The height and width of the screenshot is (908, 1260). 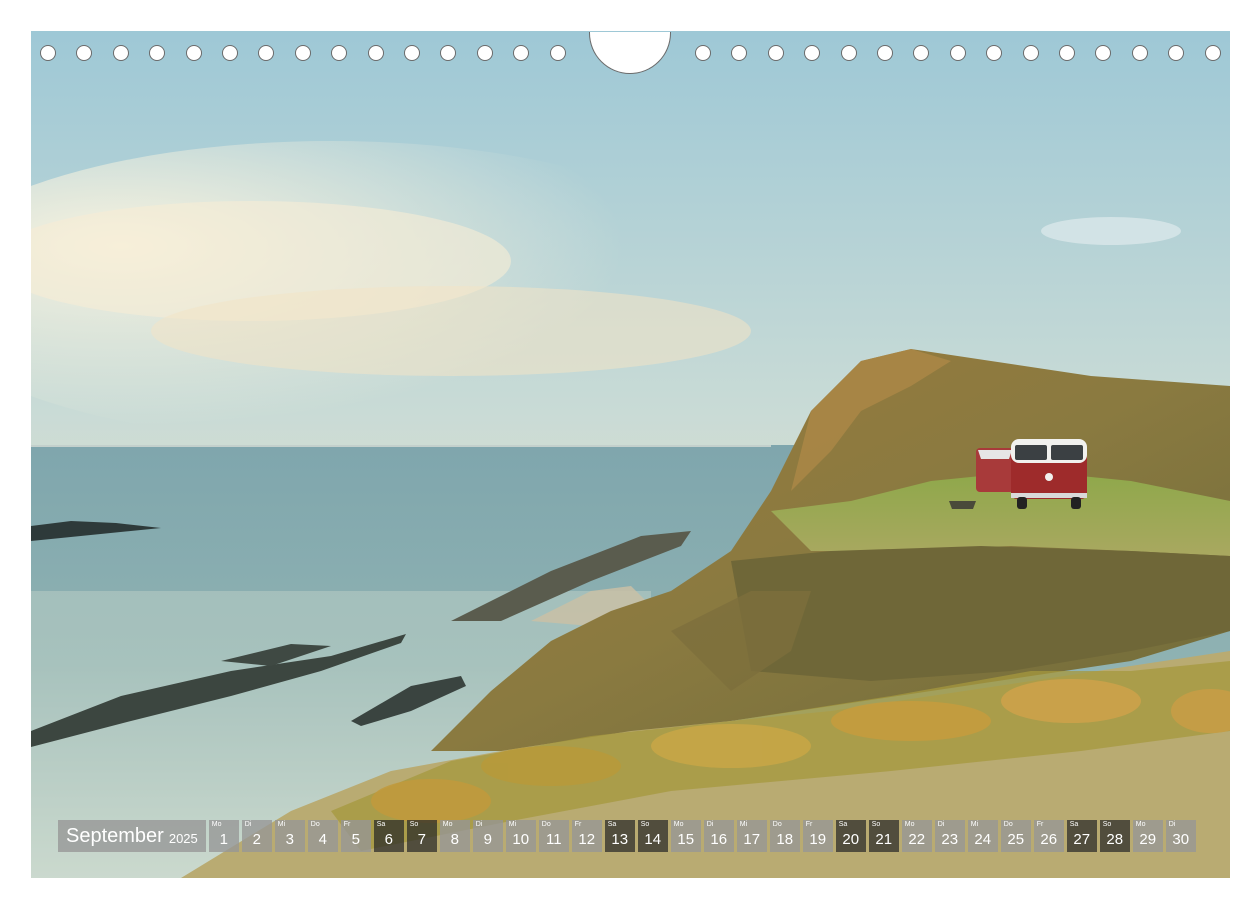 What do you see at coordinates (1082, 839) in the screenshot?
I see `day-number: 27` at bounding box center [1082, 839].